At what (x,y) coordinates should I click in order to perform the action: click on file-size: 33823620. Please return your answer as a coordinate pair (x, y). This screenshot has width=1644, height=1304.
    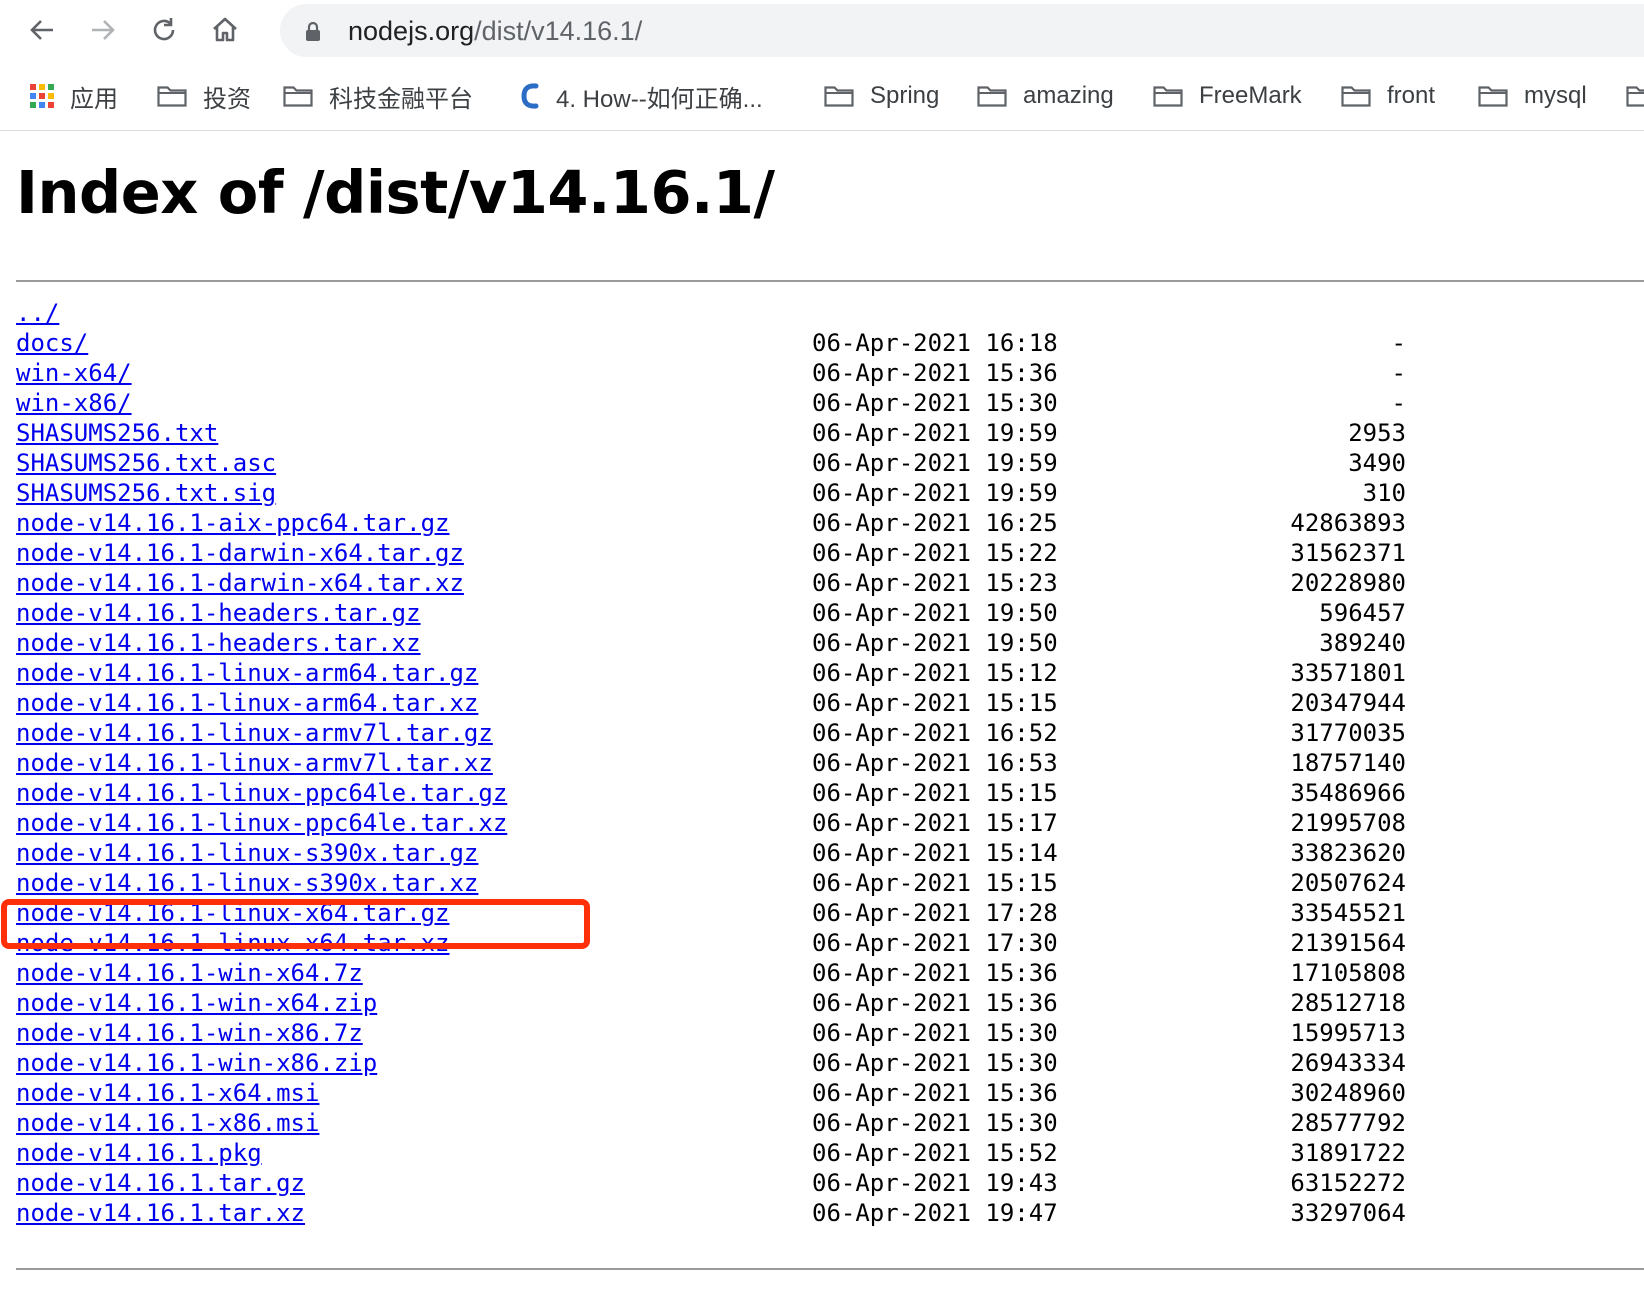
    Looking at the image, I should click on (1348, 853).